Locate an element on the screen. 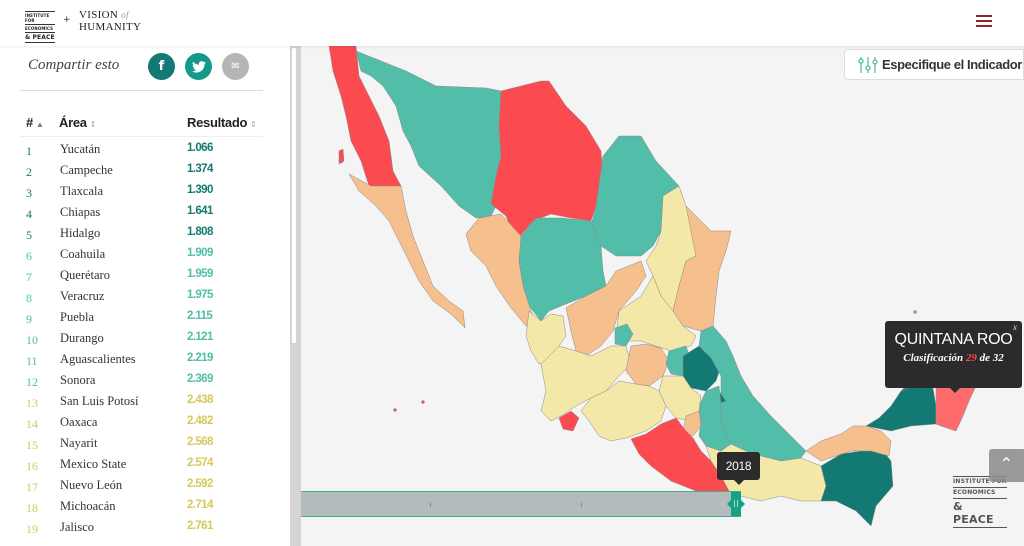 Image resolution: width=1024 pixels, height=546 pixels. row-area: Tlaxcala is located at coordinates (82, 191).